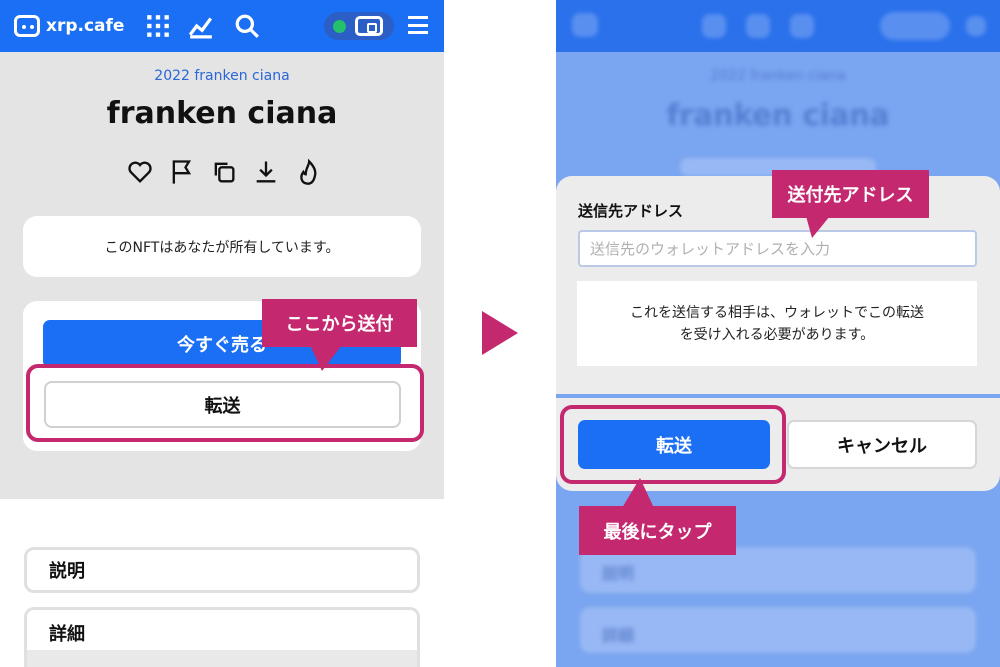 The height and width of the screenshot is (667, 1000). What do you see at coordinates (500, 333) in the screenshot?
I see `step-arrow-icon` at bounding box center [500, 333].